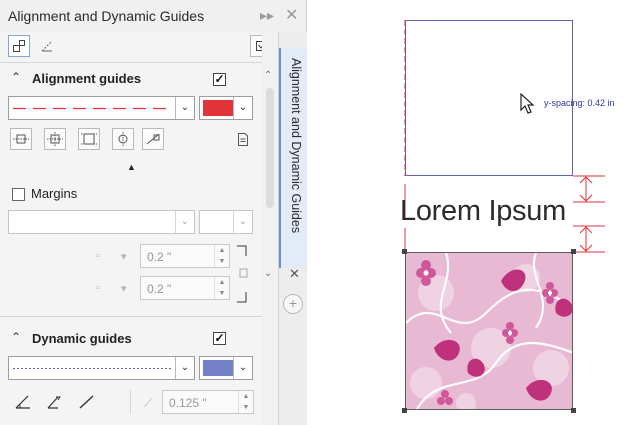  What do you see at coordinates (527, 103) in the screenshot?
I see `mouse-pointer-icon` at bounding box center [527, 103].